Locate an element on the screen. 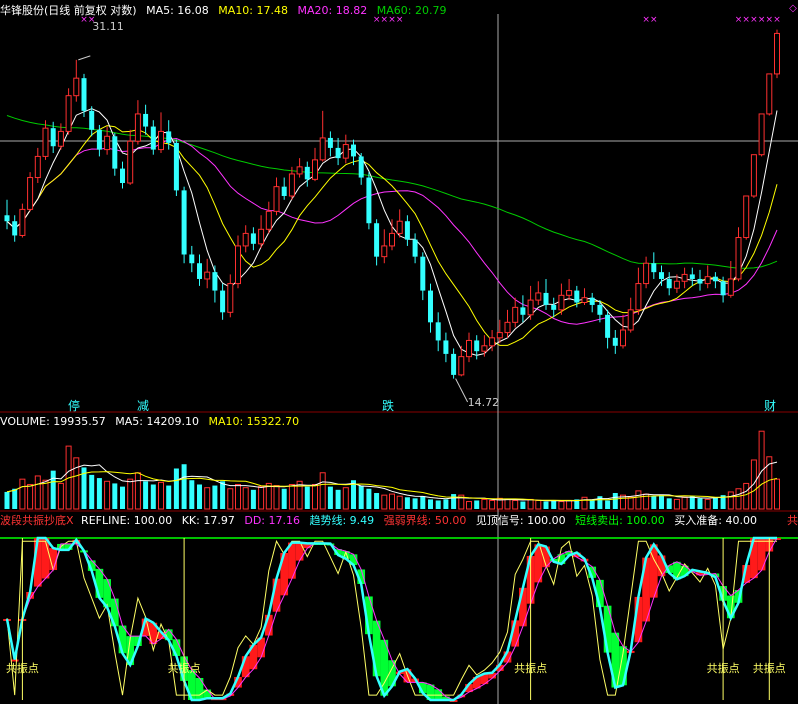 The height and width of the screenshot is (704, 798). ma60-value: MA60: 20.79 is located at coordinates (411, 10).